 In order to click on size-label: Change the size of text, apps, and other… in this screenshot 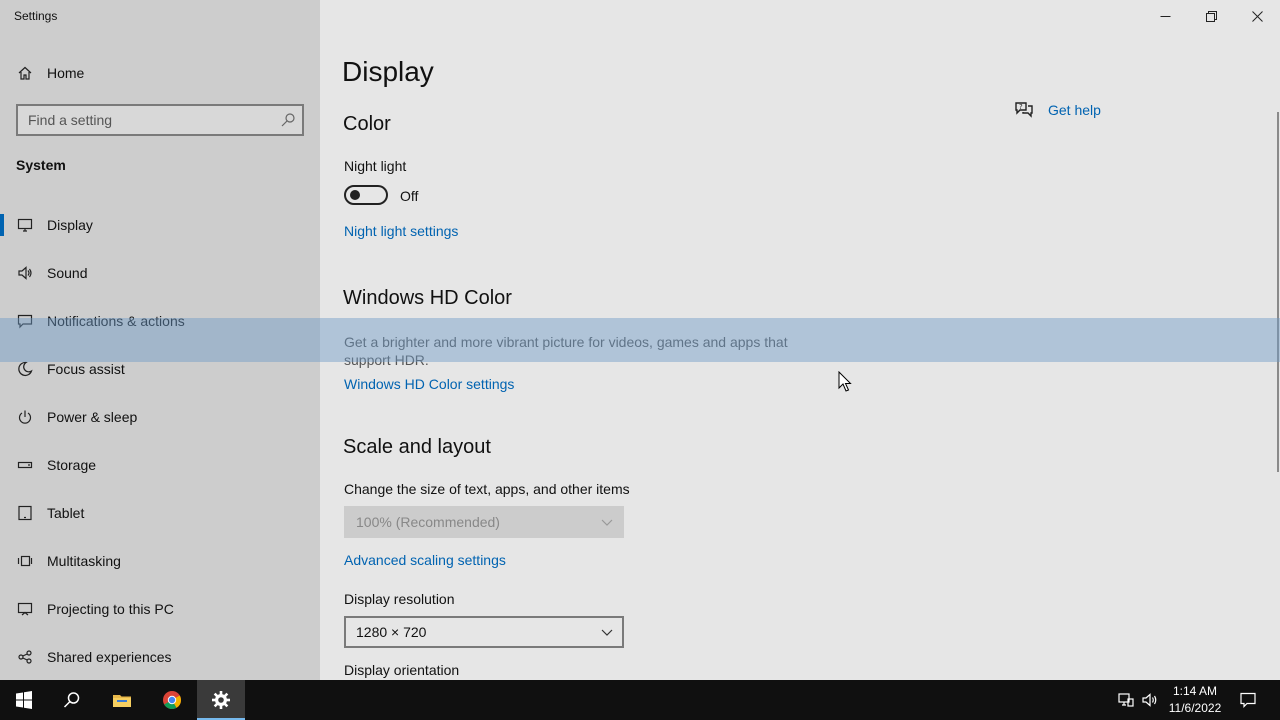, I will do `click(487, 489)`.